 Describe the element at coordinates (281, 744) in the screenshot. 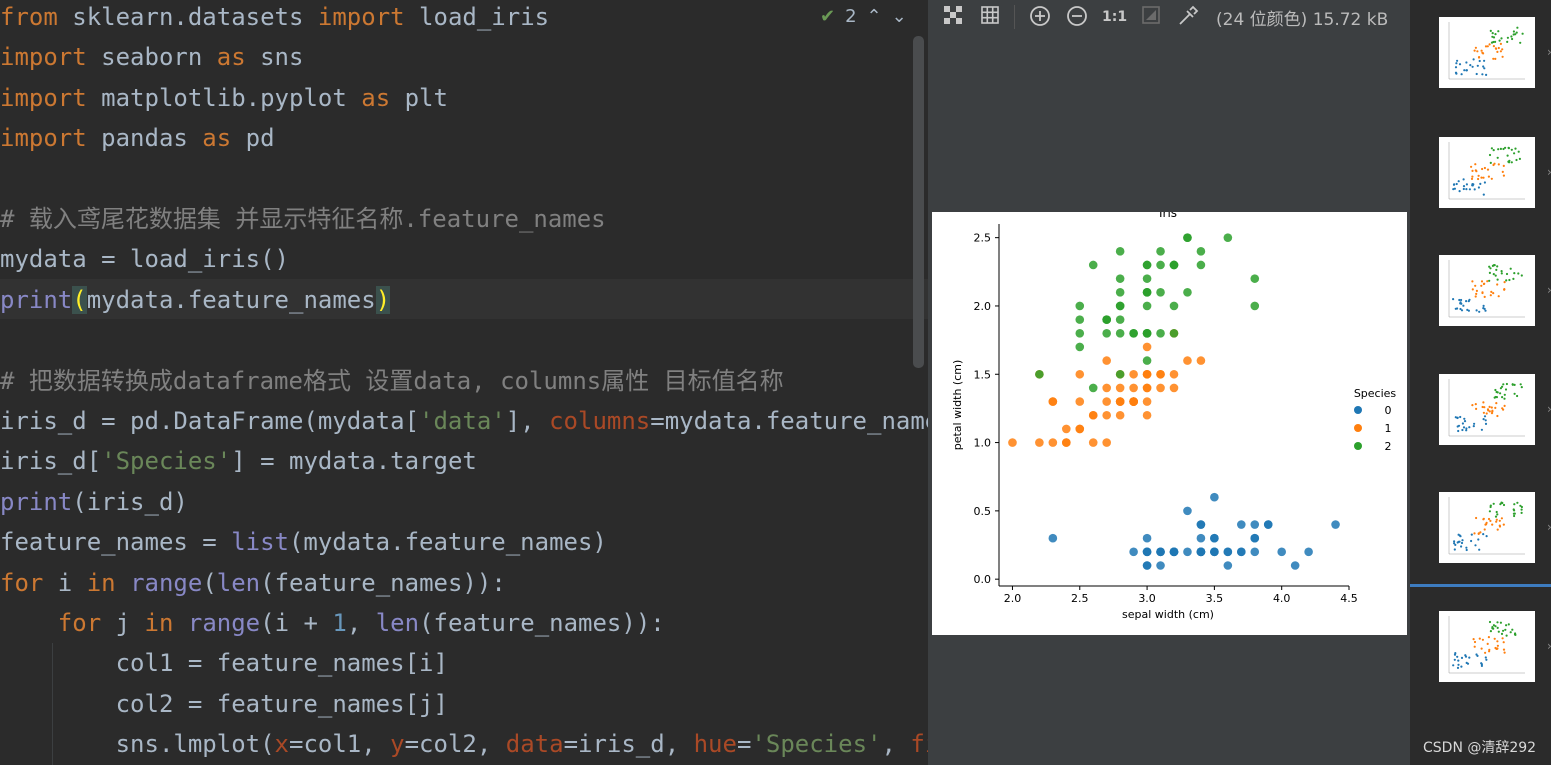

I see `code-token: x` at that location.